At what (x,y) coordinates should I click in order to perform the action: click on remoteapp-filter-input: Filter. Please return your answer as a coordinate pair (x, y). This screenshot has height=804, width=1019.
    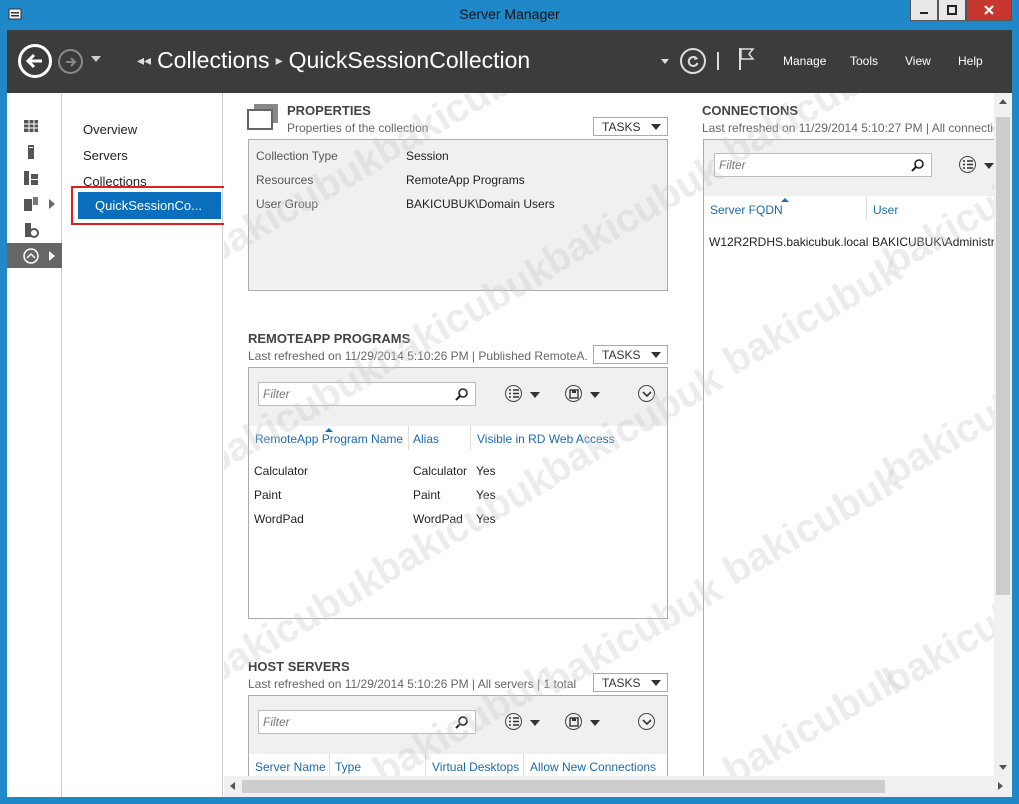
    Looking at the image, I should click on (367, 394).